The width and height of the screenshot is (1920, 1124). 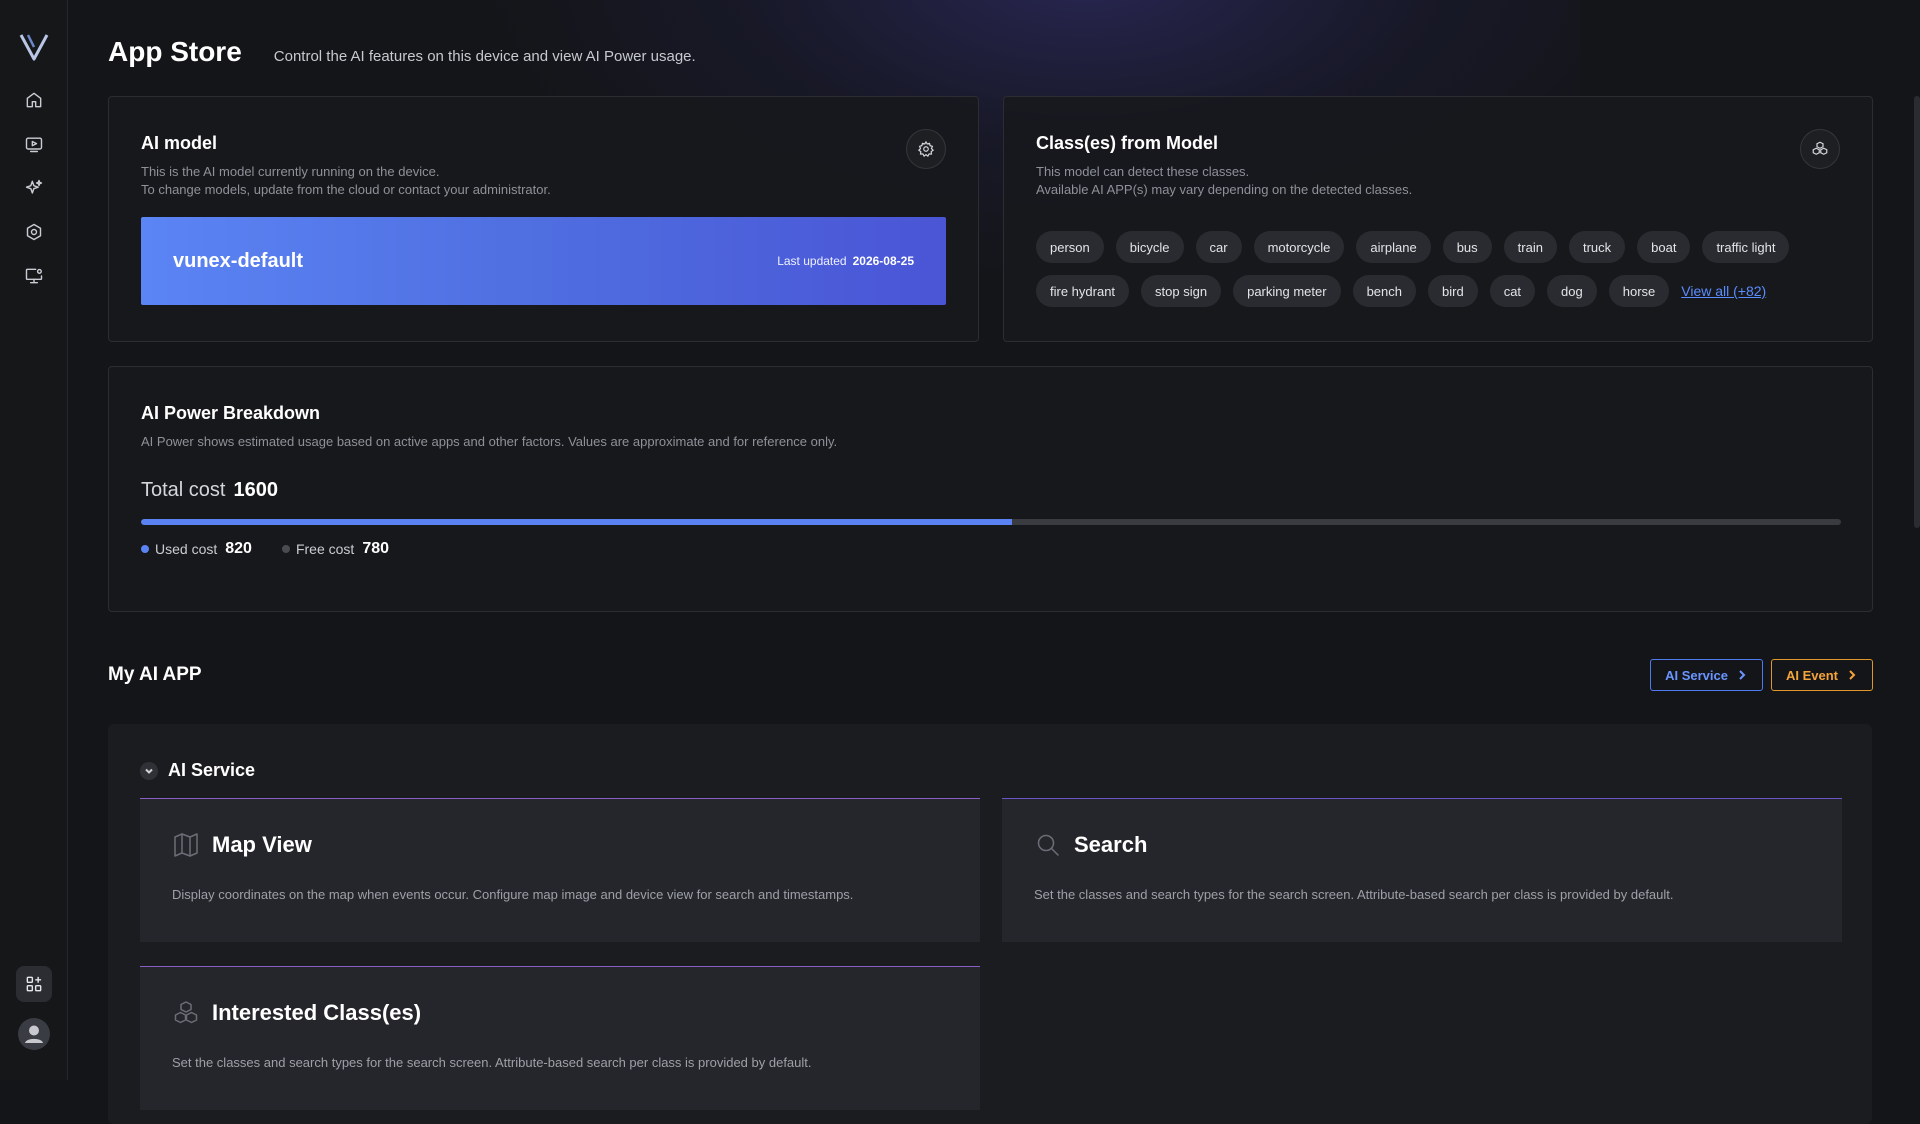 What do you see at coordinates (179, 143) in the screenshot?
I see `ai-model-title: AI model` at bounding box center [179, 143].